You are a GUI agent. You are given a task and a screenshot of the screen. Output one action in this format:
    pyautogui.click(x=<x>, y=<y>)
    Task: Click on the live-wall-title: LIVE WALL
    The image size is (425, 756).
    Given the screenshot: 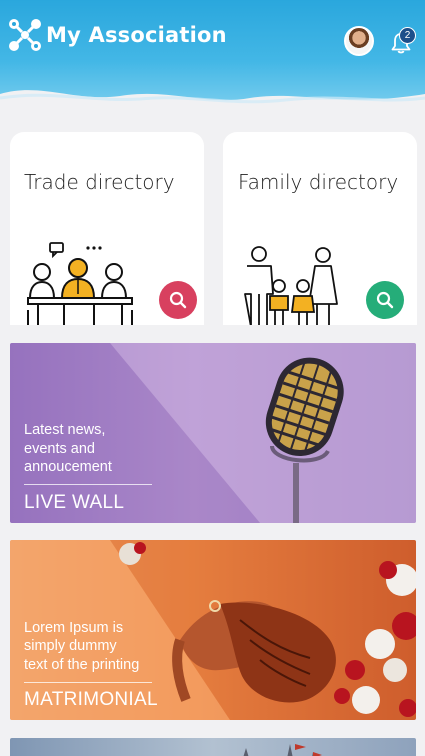 What is the action you would take?
    pyautogui.click(x=74, y=502)
    